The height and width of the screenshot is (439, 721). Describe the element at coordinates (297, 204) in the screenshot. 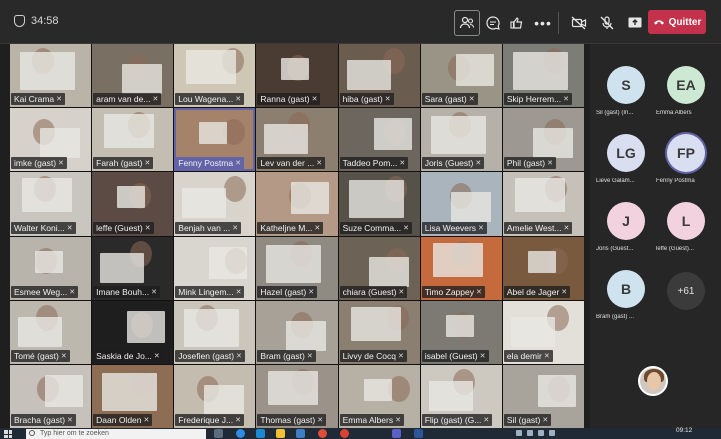

I see `video-tile: Katheljne M... ✕` at that location.